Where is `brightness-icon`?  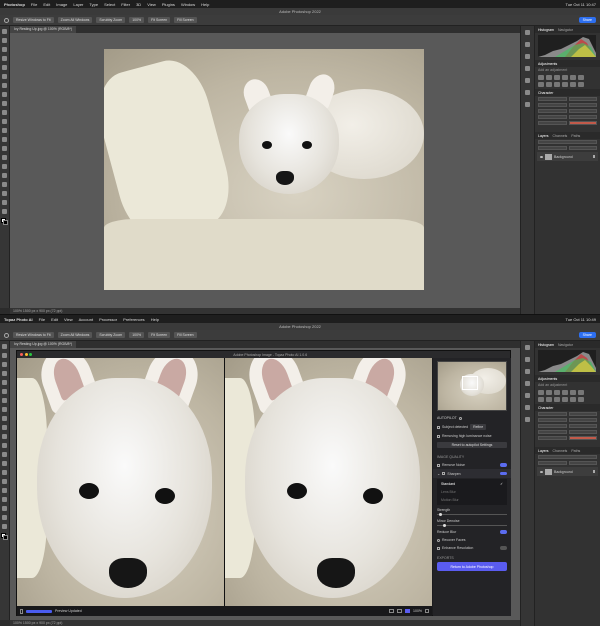
brightness-icon is located at coordinates (541, 392).